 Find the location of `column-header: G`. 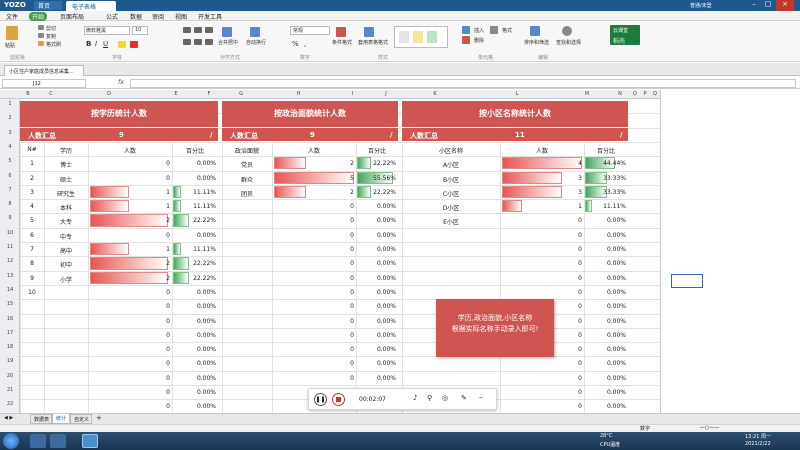

column-header: G is located at coordinates (241, 94).